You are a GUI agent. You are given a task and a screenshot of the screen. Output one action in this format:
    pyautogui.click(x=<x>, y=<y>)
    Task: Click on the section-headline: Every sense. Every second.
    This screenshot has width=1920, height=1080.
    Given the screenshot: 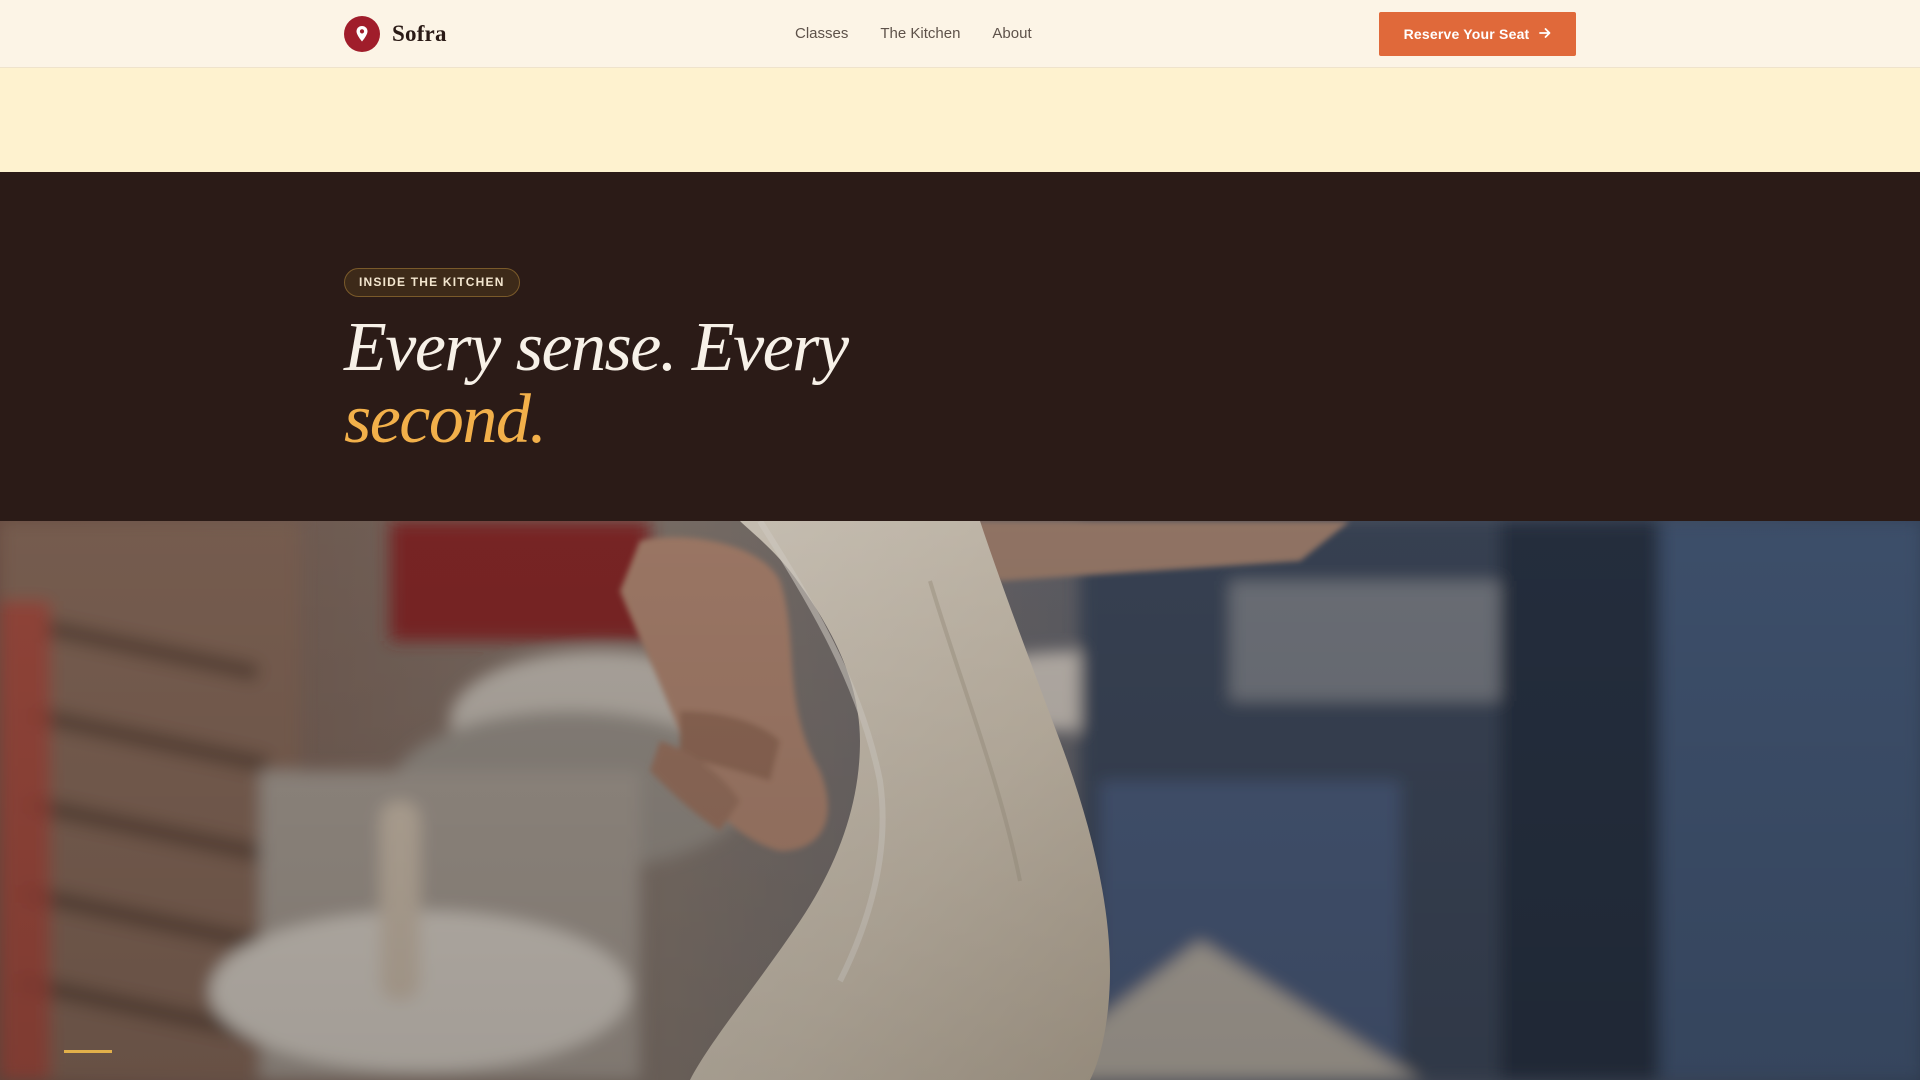 What is the action you would take?
    pyautogui.click(x=596, y=383)
    